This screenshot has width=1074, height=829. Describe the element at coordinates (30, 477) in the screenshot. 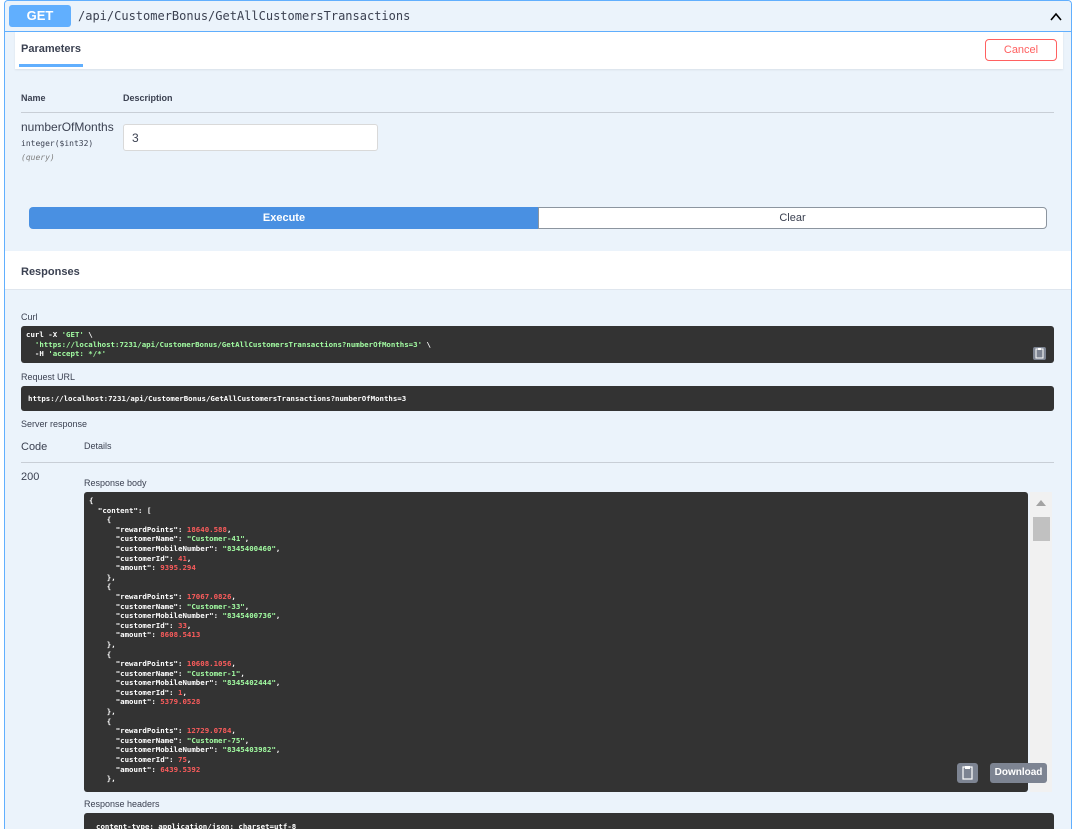

I see `status-code: 200` at that location.